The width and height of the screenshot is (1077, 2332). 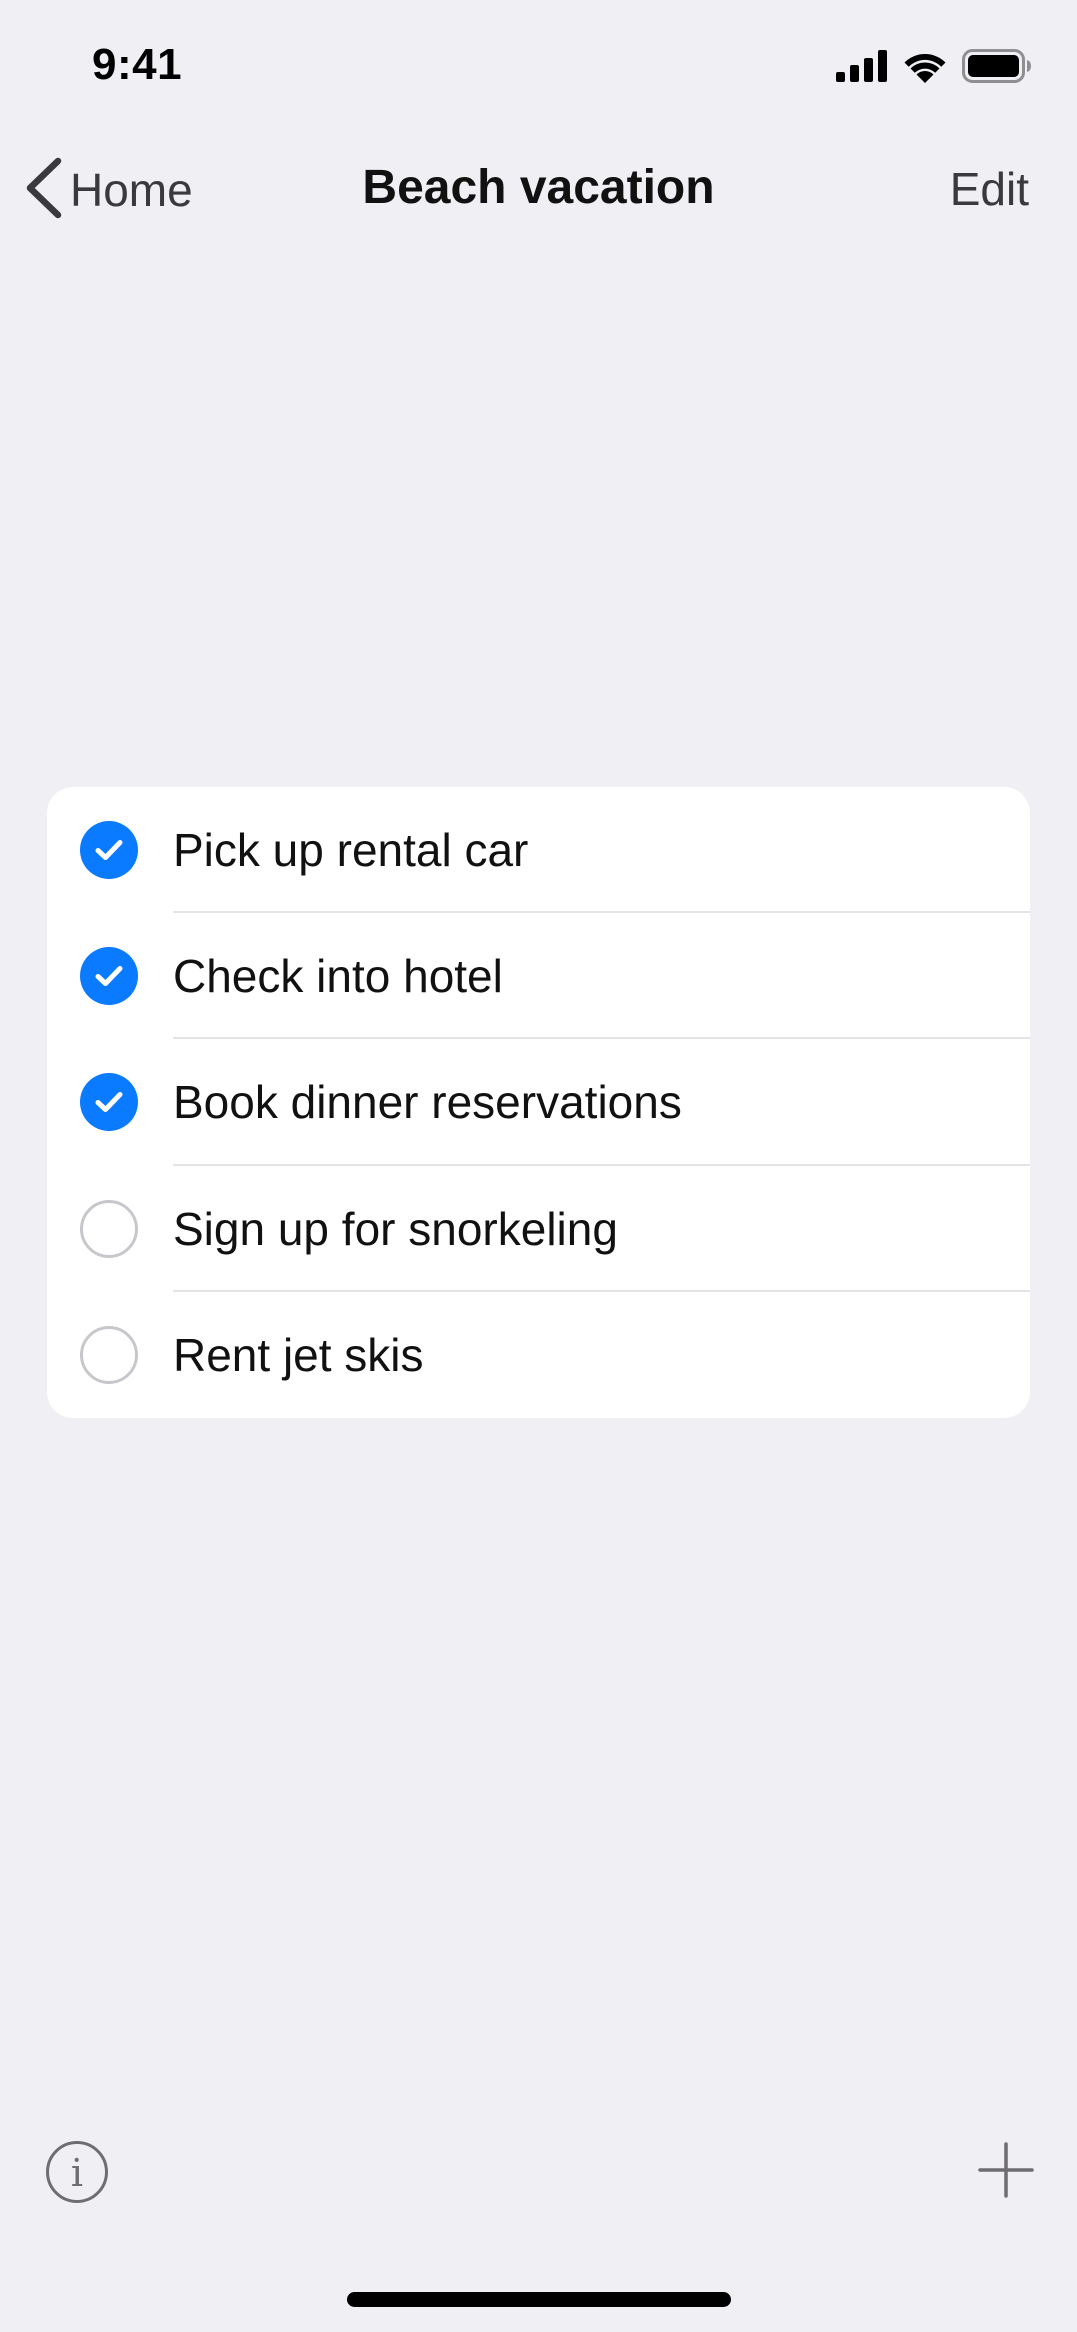 I want to click on navigation-bar: Home Beach vacation Edit, so click(x=538, y=190).